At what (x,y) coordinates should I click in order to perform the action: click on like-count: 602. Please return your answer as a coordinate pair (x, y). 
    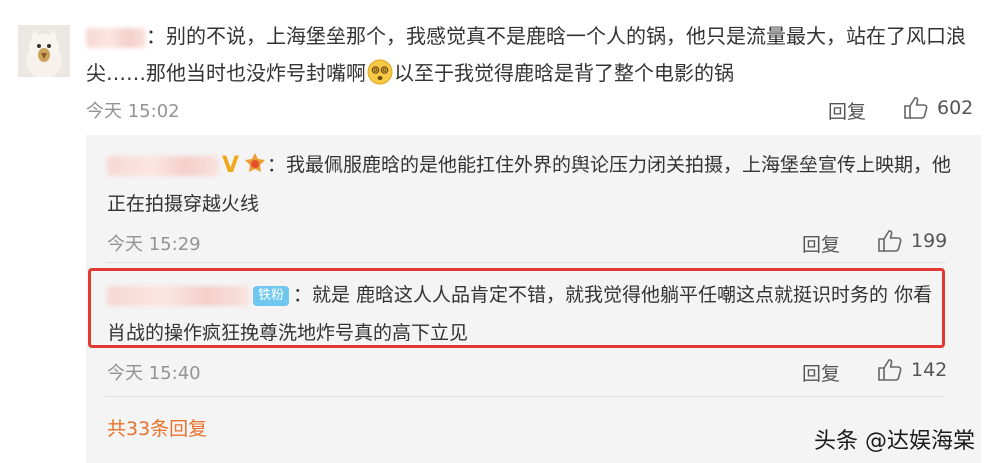
    Looking at the image, I should click on (955, 108).